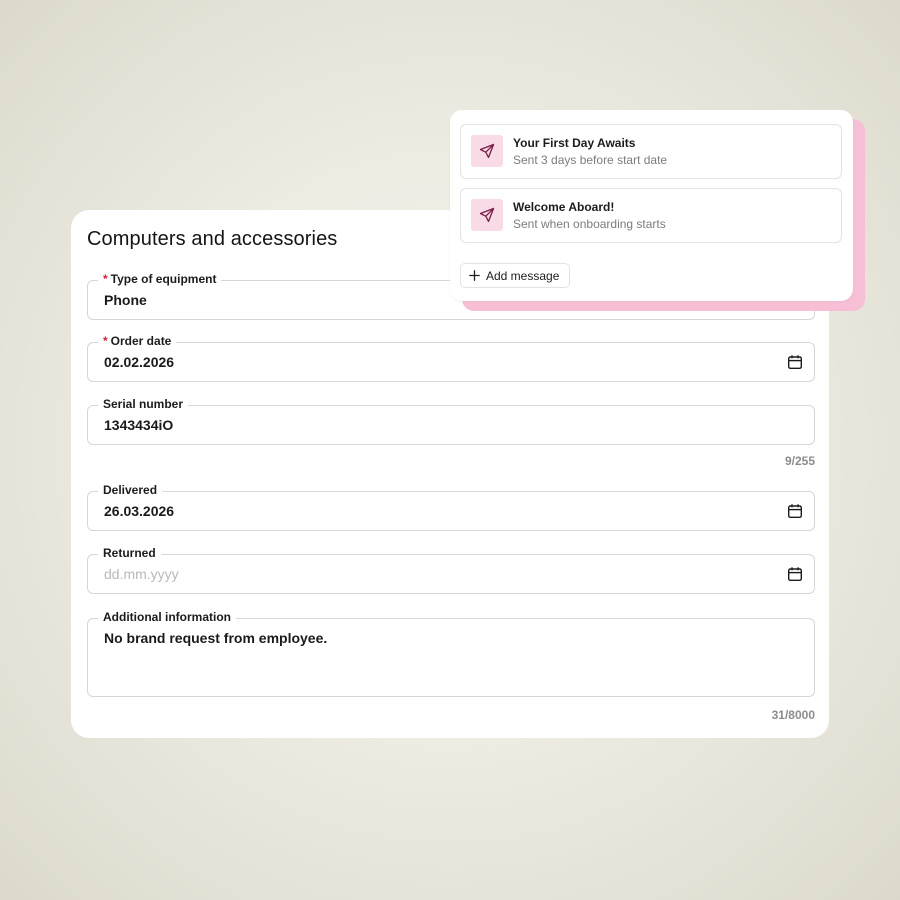 This screenshot has width=900, height=900. Describe the element at coordinates (139, 511) in the screenshot. I see `delivered-value: 26.03.2026` at that location.